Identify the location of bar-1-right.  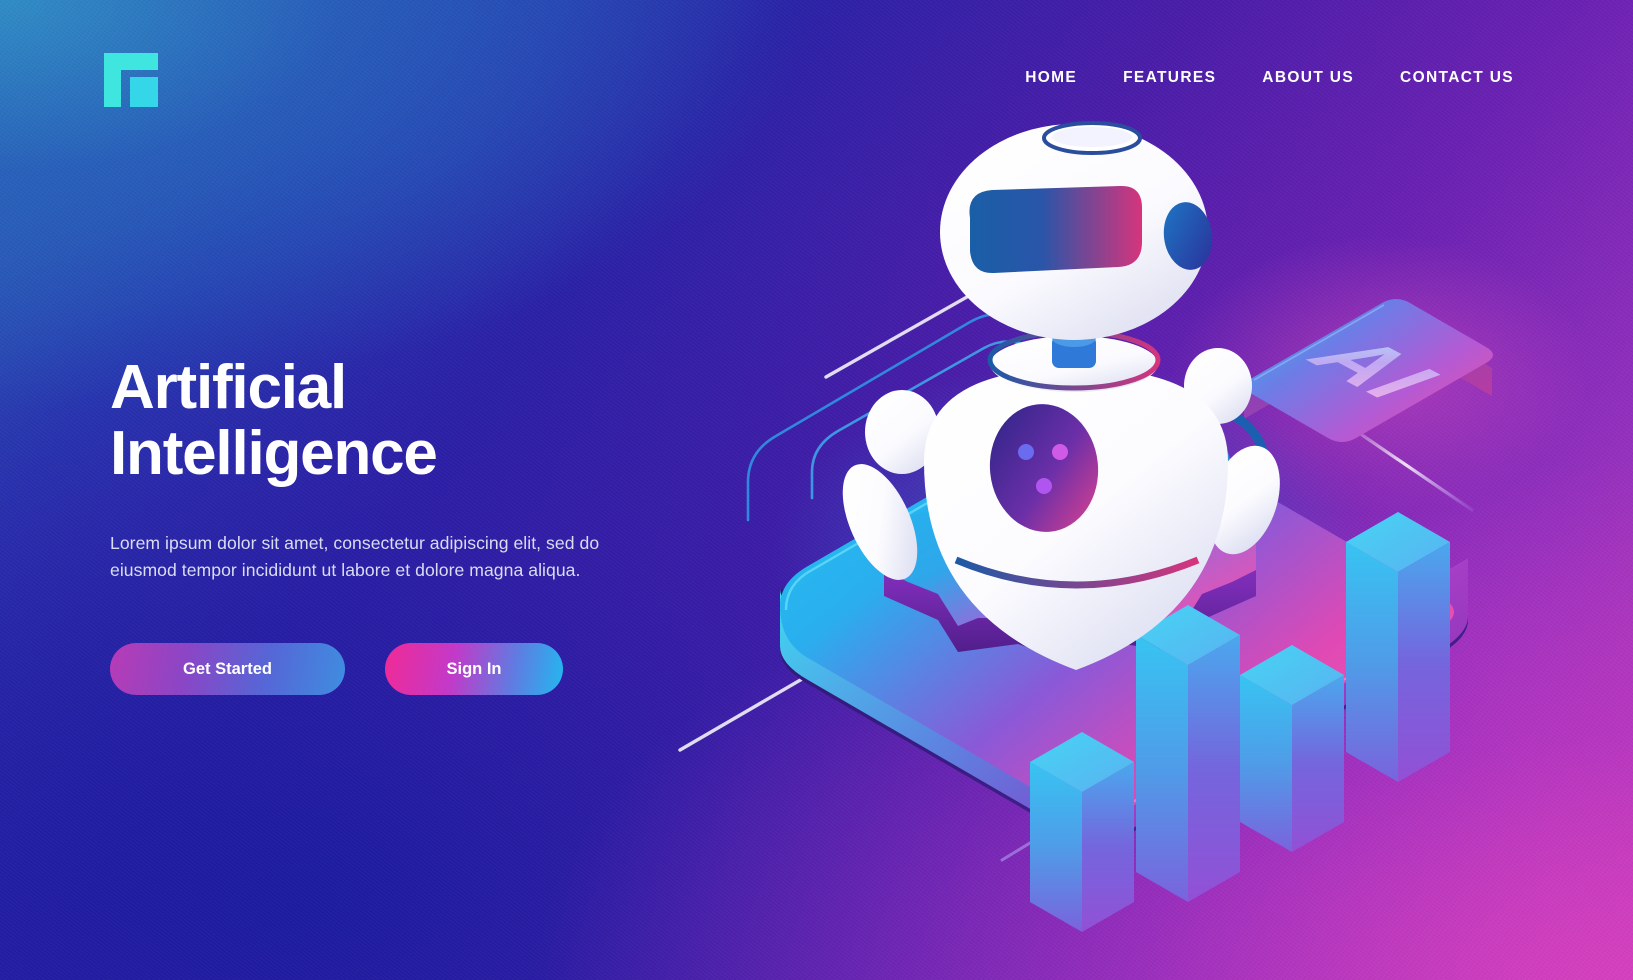
(1108, 847).